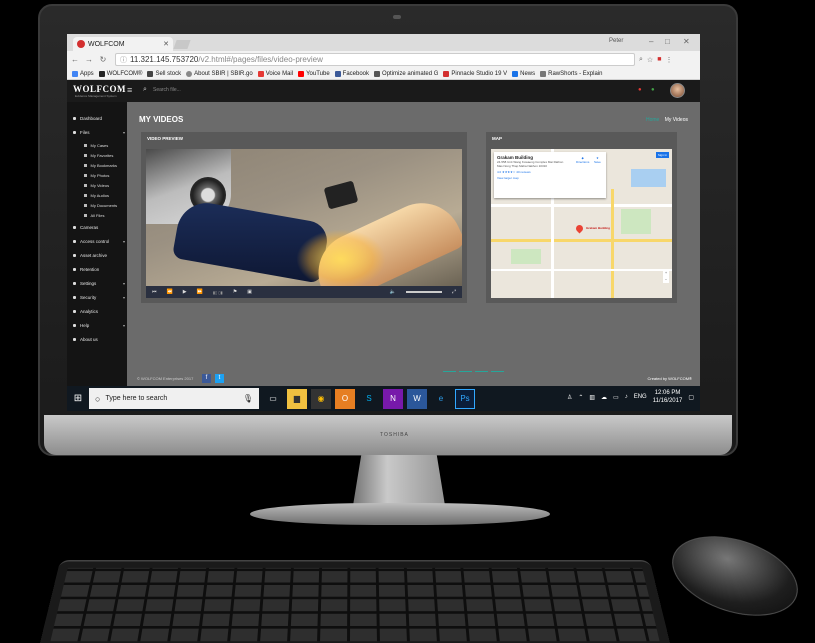 This screenshot has width=815, height=643. I want to click on help-icon, so click(74, 325).